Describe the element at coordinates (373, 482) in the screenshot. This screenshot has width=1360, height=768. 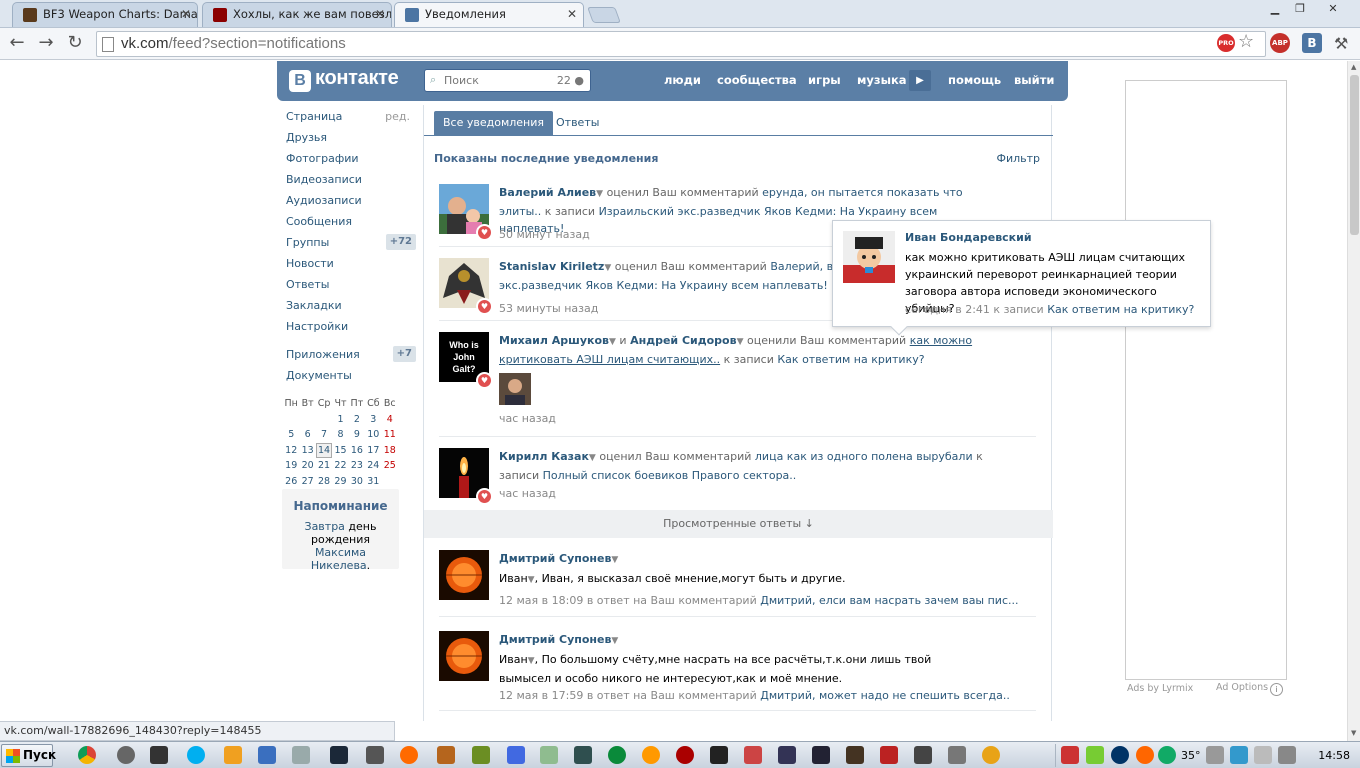
I see `calendar-day: 31` at that location.